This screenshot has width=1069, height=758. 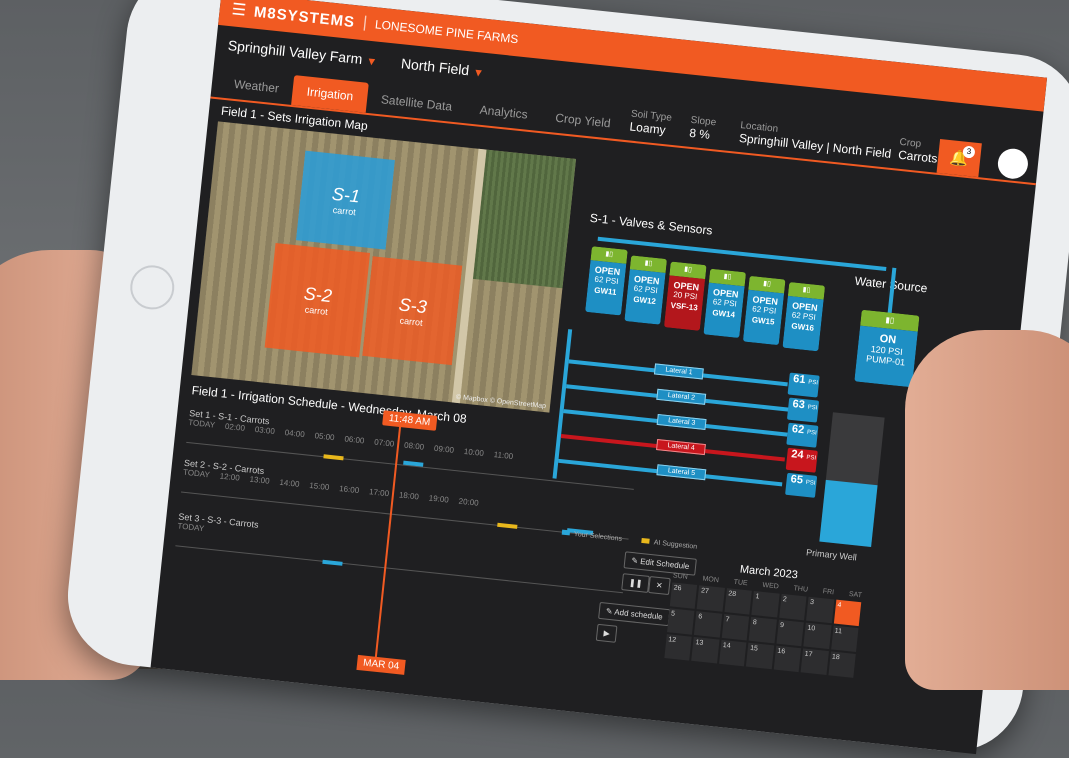 I want to click on sensor-lateral-3: 62 PSI, so click(x=802, y=435).